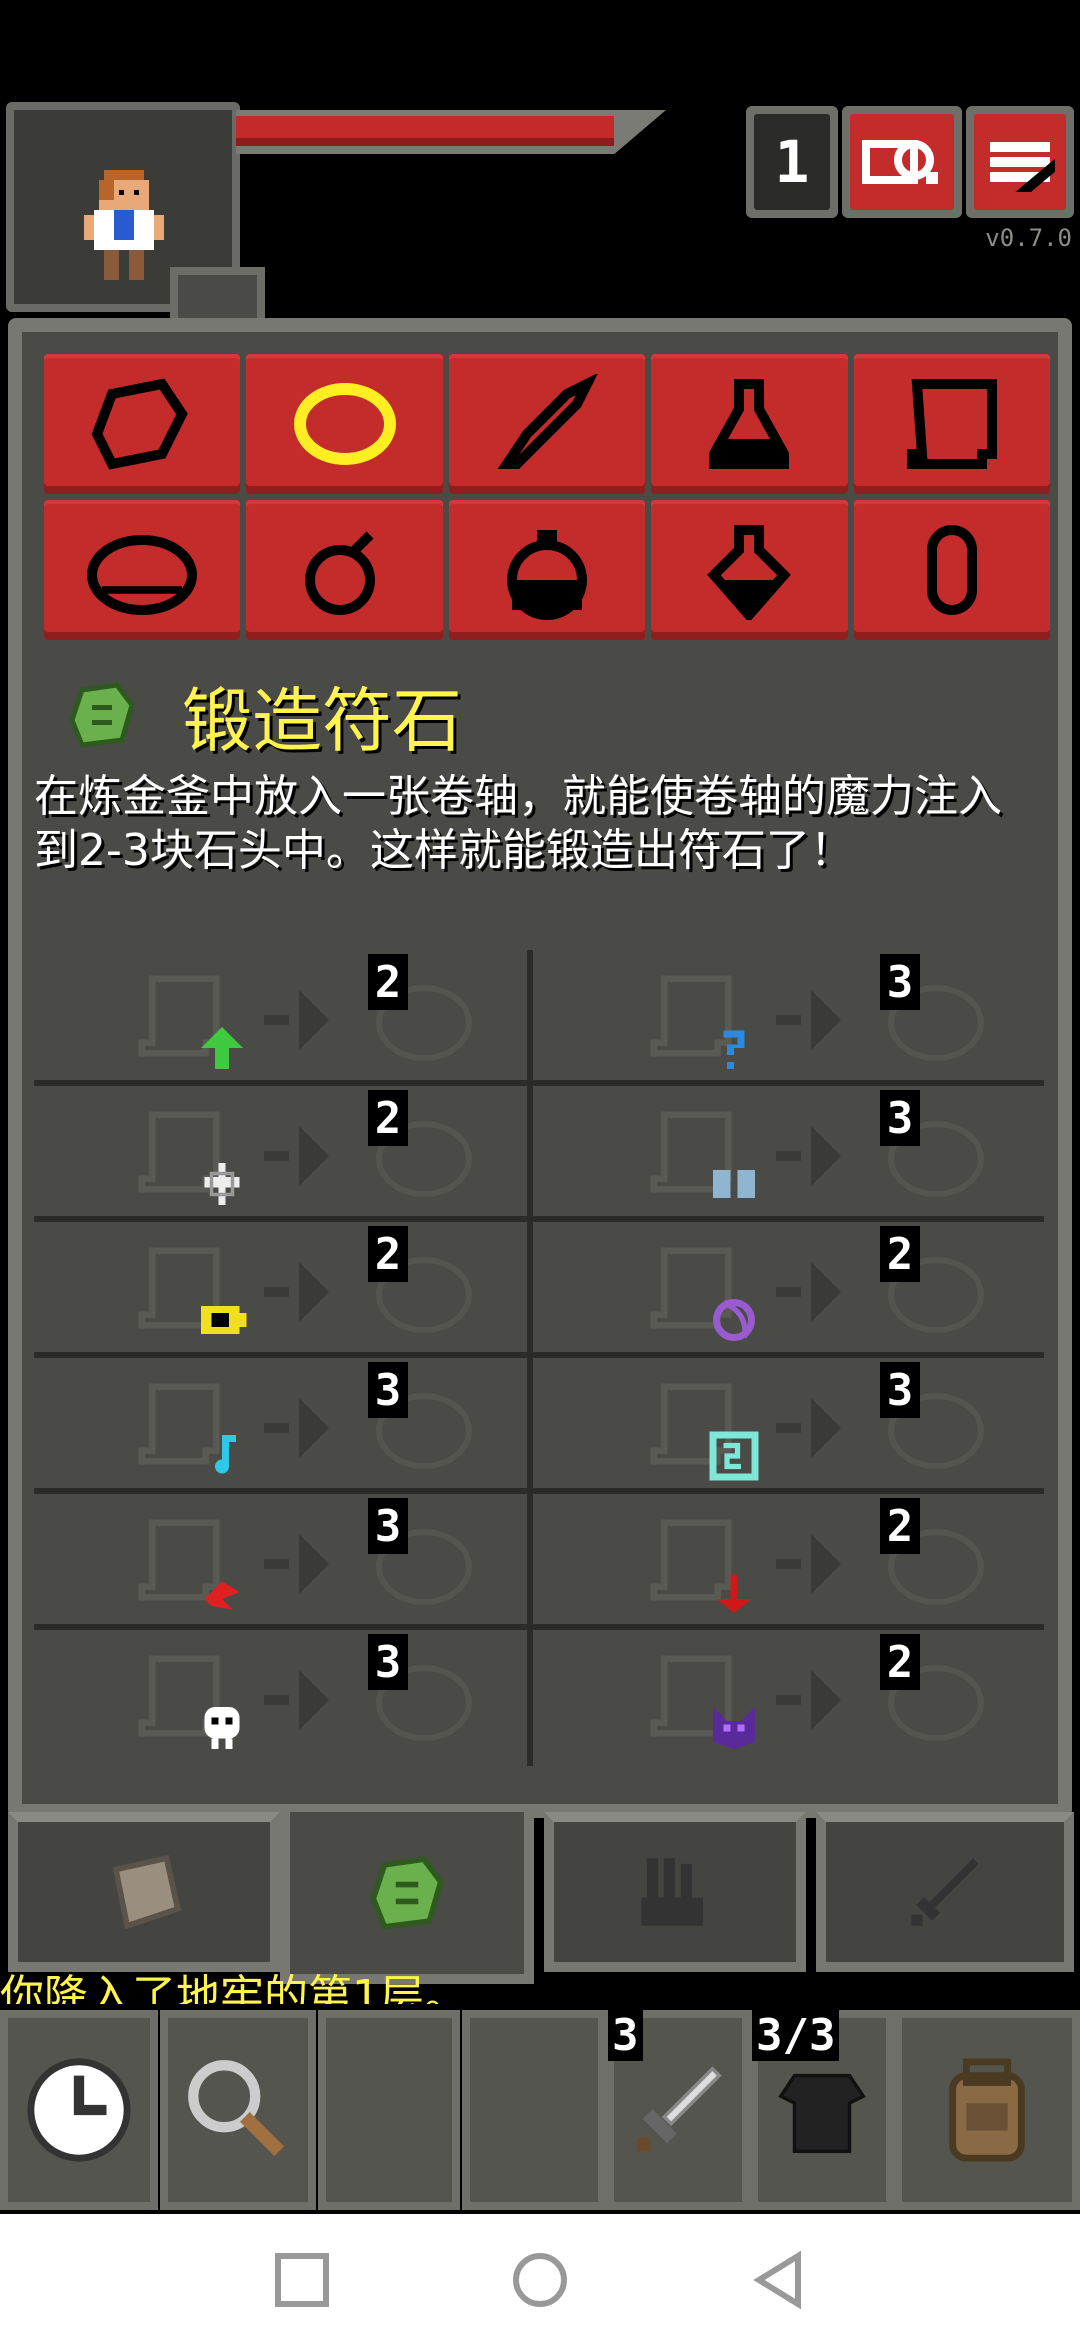 The height and width of the screenshot is (2340, 1080). I want to click on clock-icon, so click(79, 2110).